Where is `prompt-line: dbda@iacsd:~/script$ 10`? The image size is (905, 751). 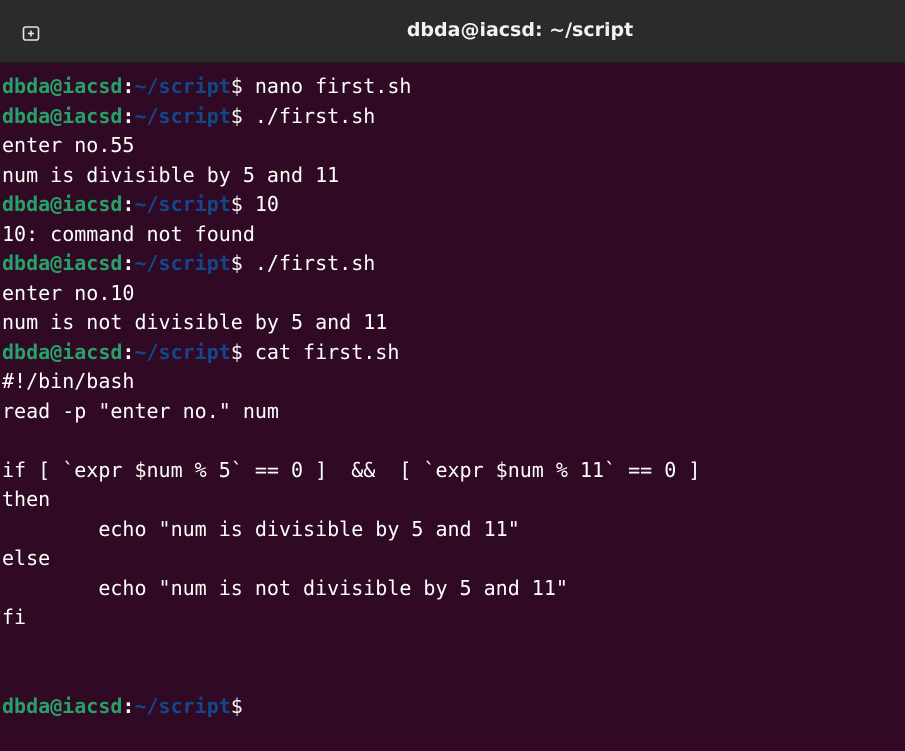 prompt-line: dbda@iacsd:~/script$ 10 is located at coordinates (453, 205).